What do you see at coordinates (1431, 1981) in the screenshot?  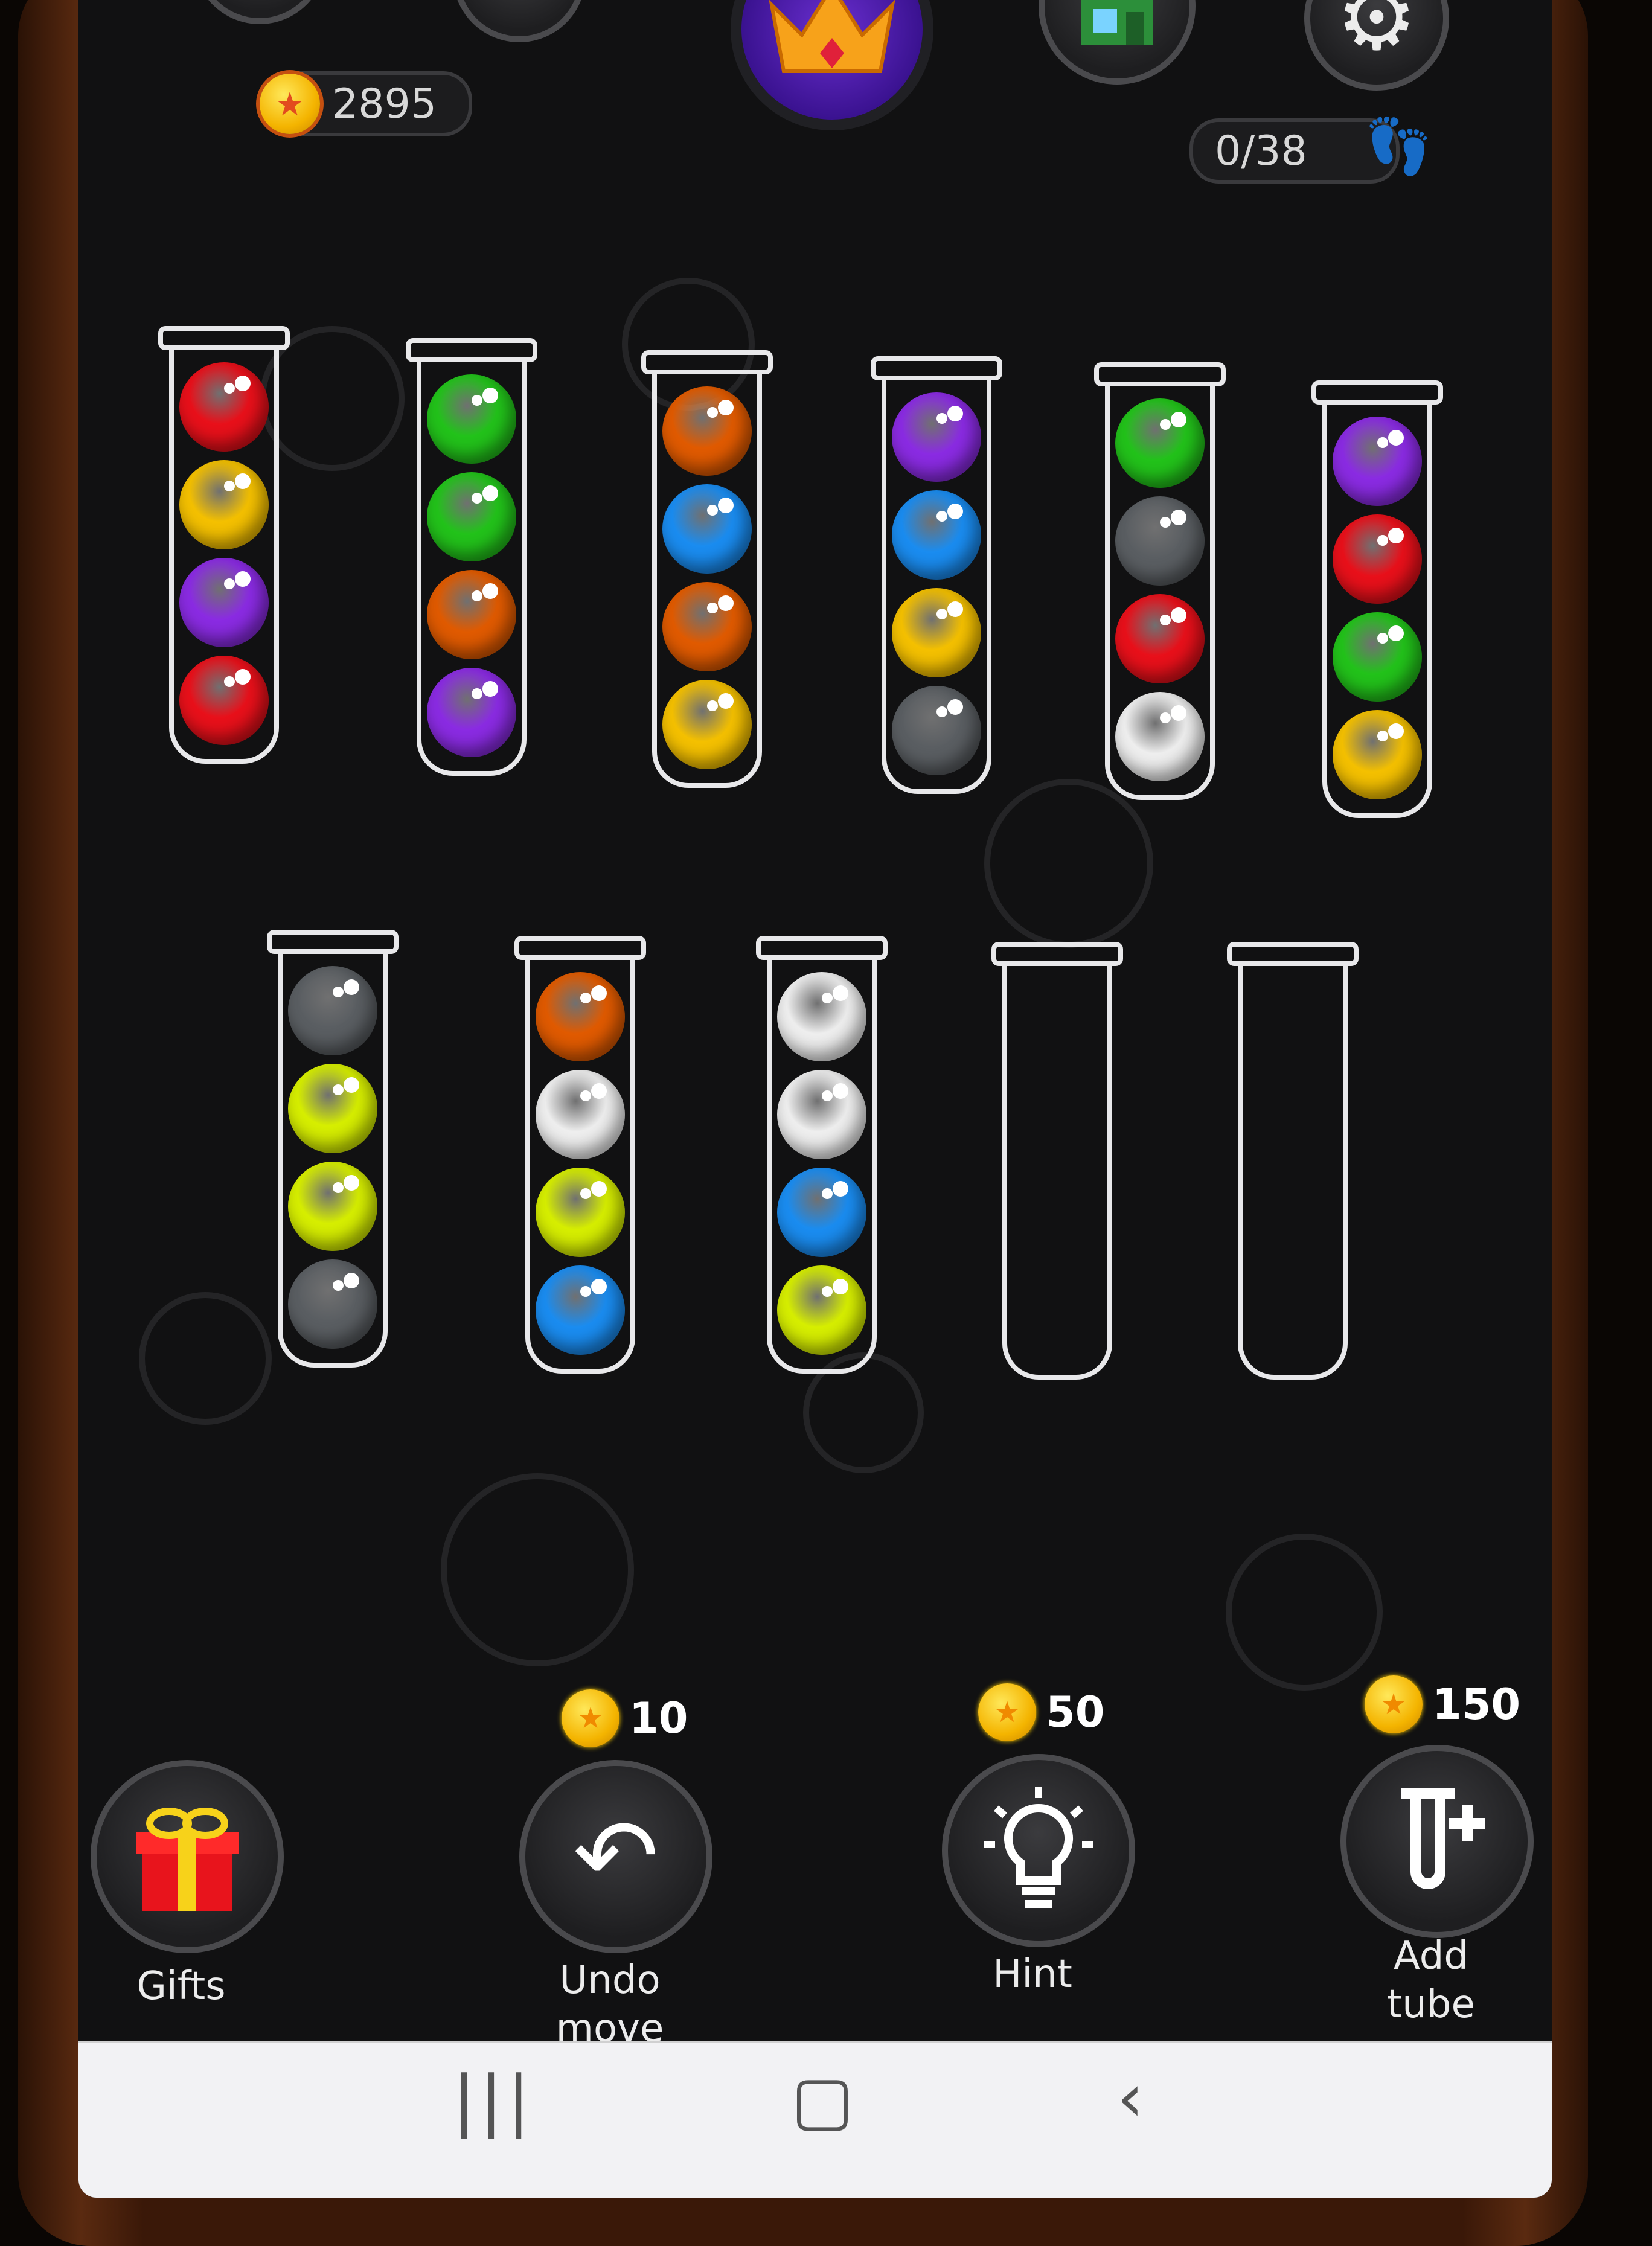 I see `add-tube-label: Add tube` at bounding box center [1431, 1981].